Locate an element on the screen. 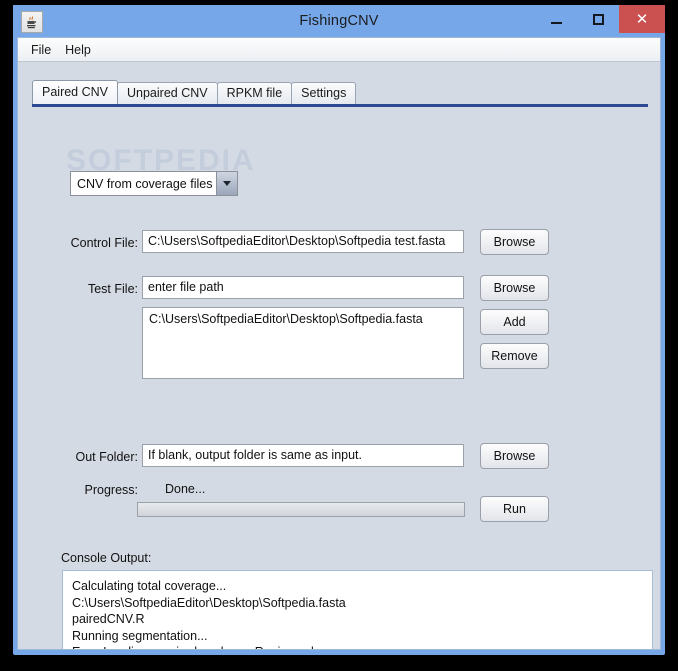 The width and height of the screenshot is (678, 671). tab-settings: Settings is located at coordinates (324, 93).